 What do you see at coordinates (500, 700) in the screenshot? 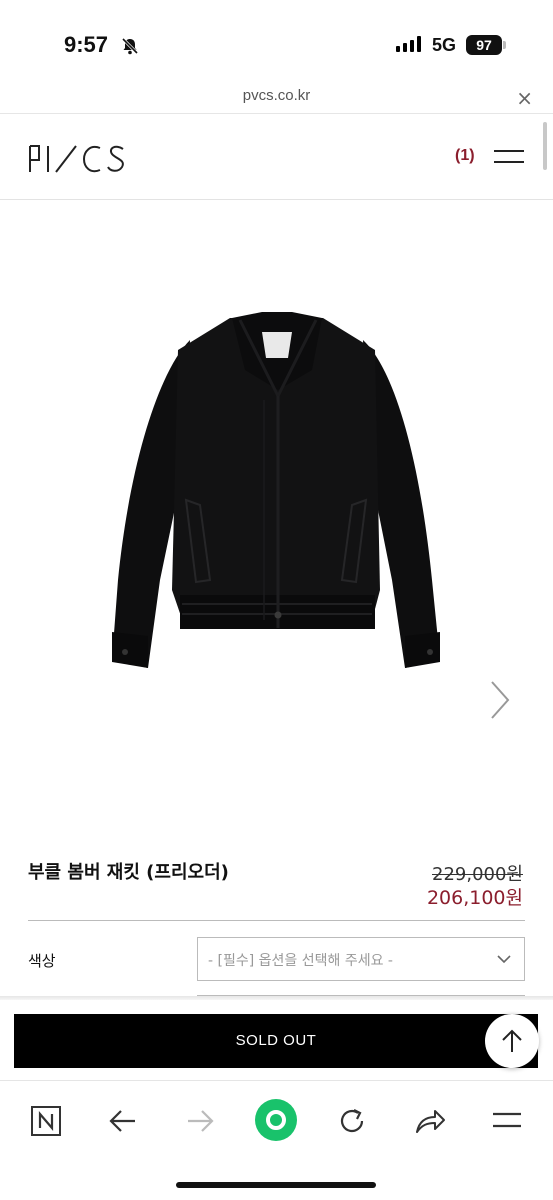
I see `chevron-right-icon` at bounding box center [500, 700].